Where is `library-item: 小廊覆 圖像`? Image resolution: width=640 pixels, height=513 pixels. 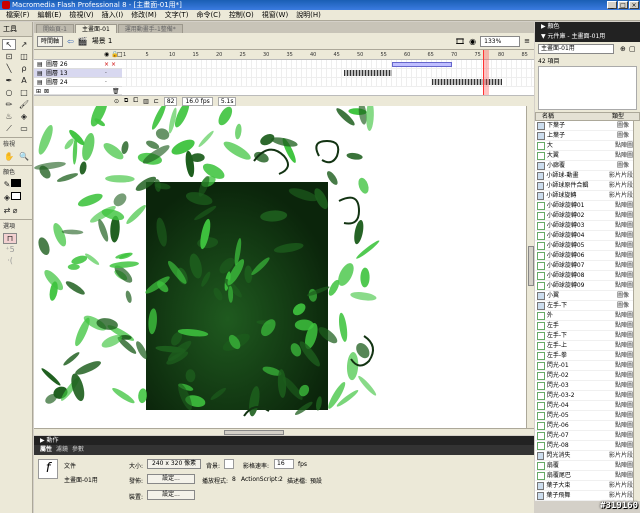 library-item: 小廊覆 圖像 is located at coordinates (584, 166).